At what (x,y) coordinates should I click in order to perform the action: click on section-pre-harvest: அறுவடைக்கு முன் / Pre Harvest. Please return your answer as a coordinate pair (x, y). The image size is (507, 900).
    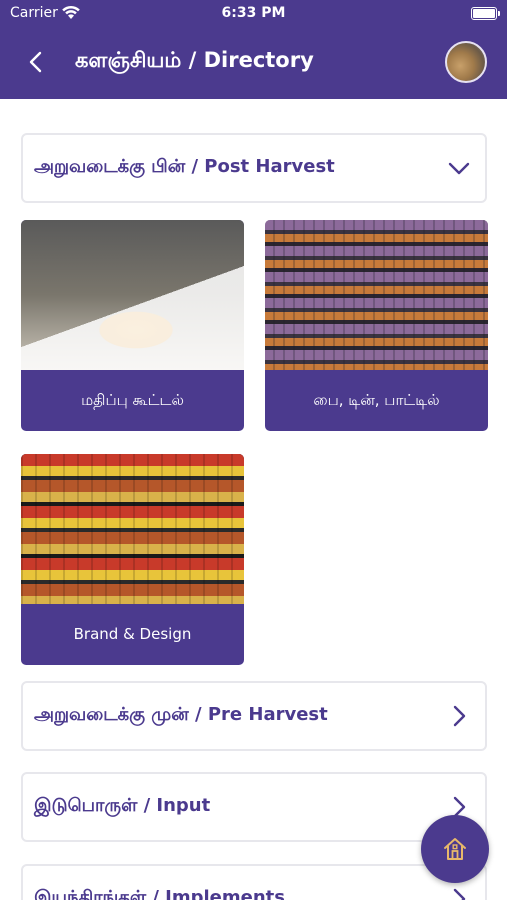
    Looking at the image, I should click on (254, 716).